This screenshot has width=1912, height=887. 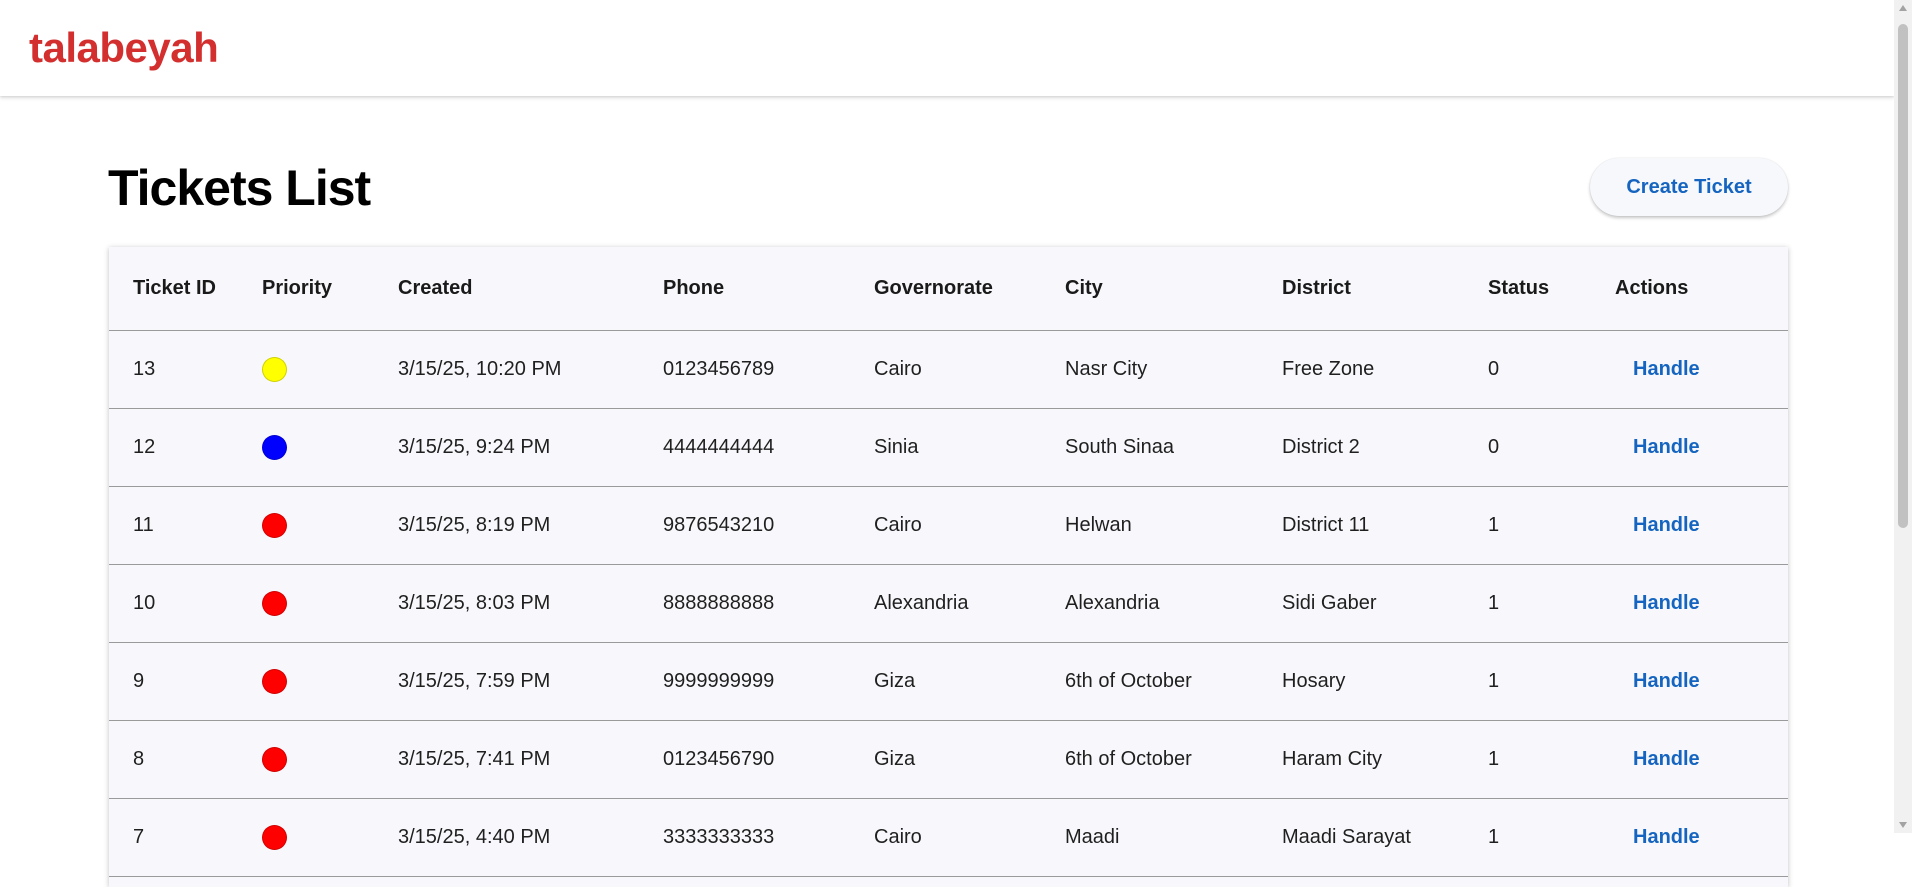 I want to click on cell-district: District 2, so click(x=1385, y=448).